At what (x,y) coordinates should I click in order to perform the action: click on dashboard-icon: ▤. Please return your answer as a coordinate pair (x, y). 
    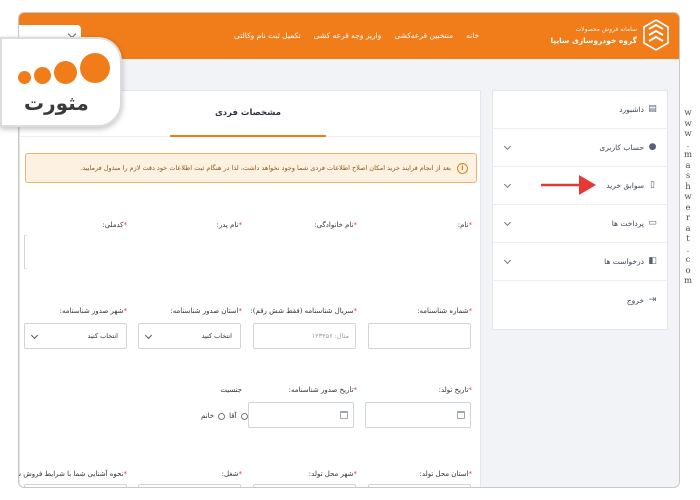
    Looking at the image, I should click on (652, 109).